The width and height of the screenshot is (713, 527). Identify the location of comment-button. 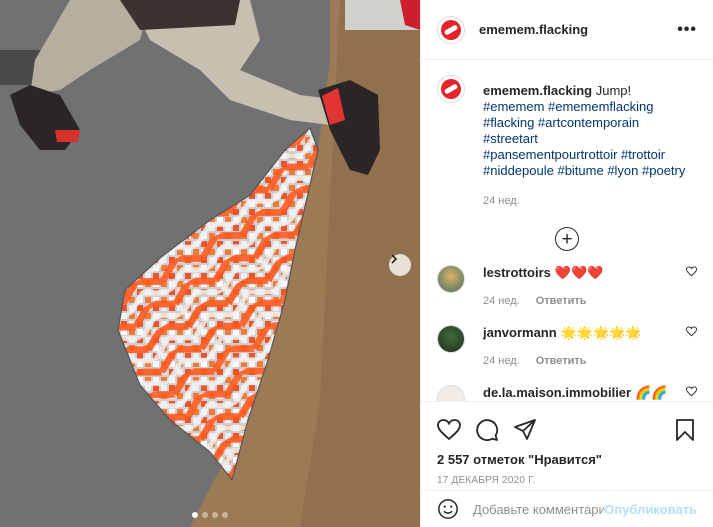
(487, 430).